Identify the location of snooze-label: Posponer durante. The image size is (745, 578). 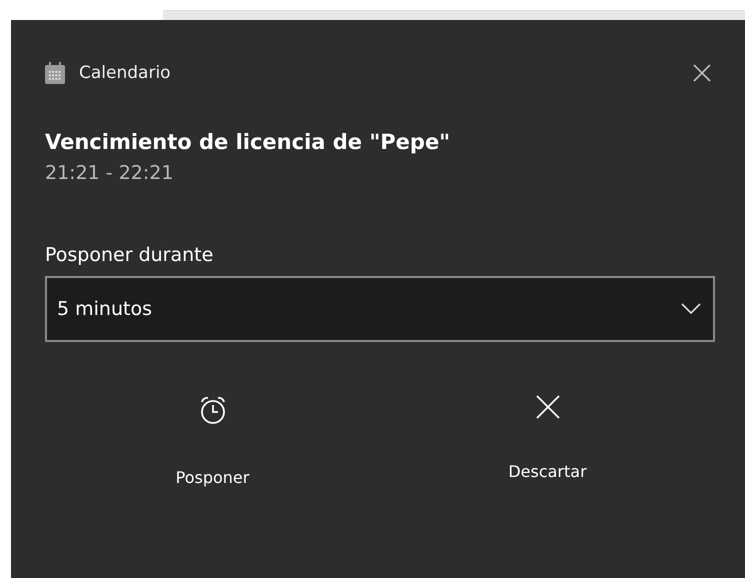
(129, 255).